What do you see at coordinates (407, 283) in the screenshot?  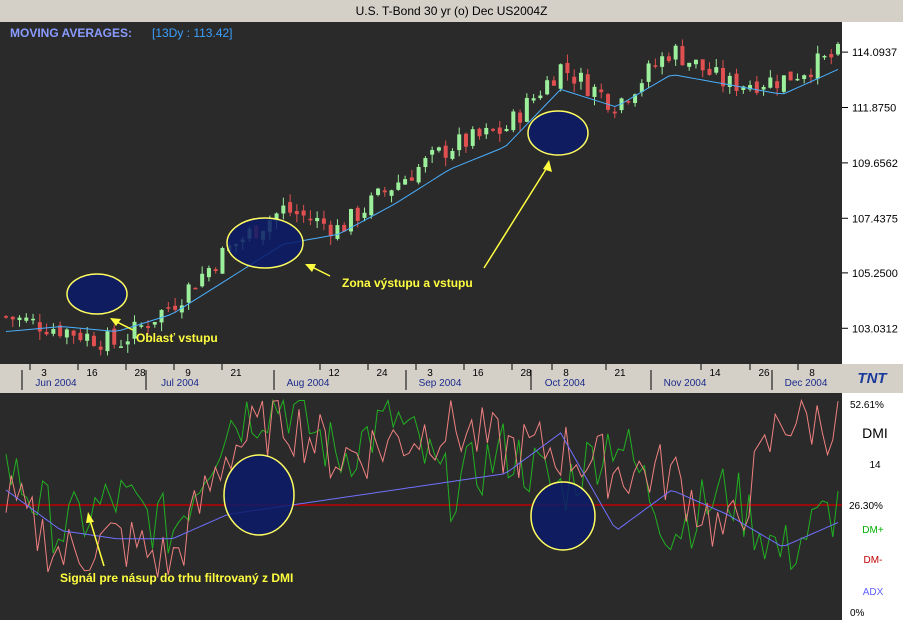 I see `exit-entry-zone-label: Zona výstupu a vstupu` at bounding box center [407, 283].